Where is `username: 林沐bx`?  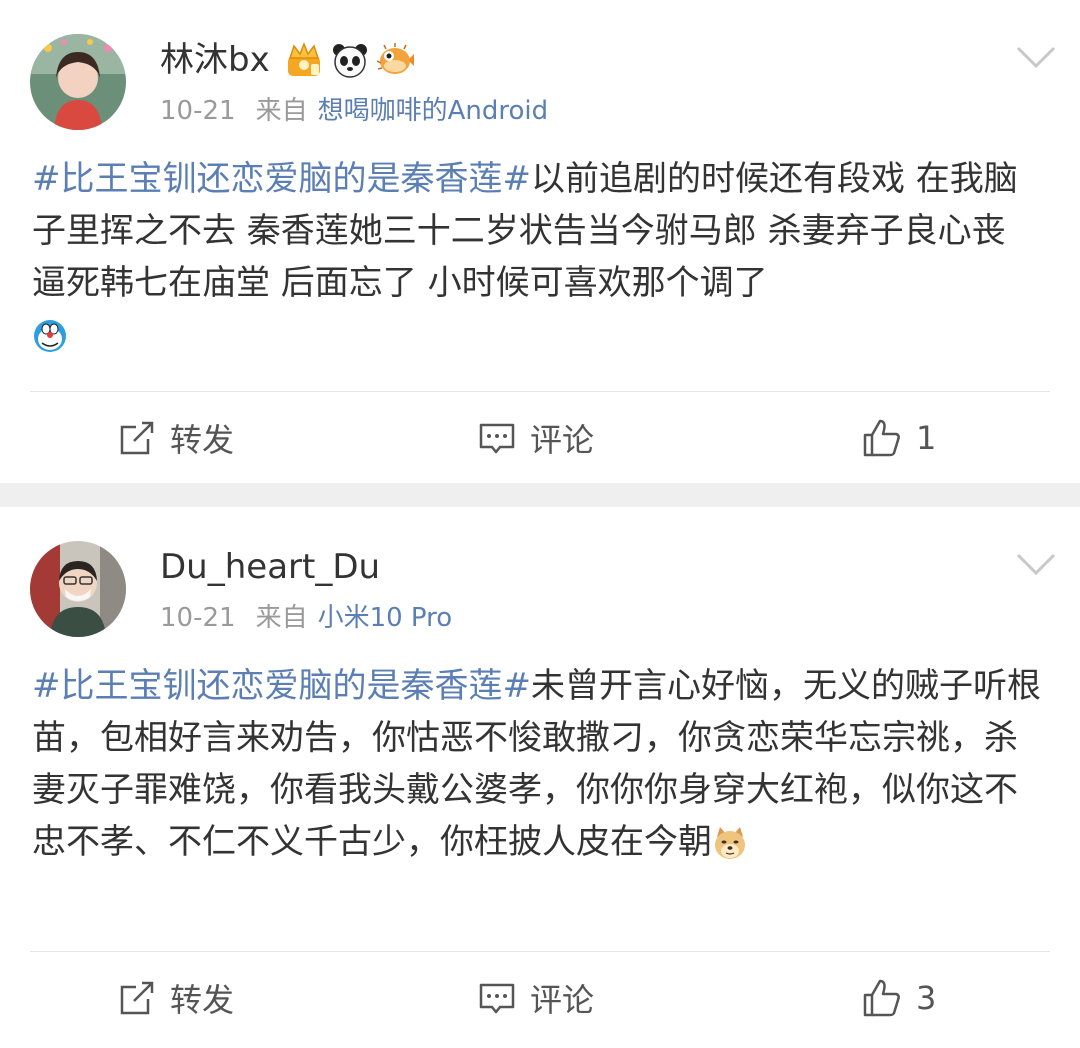
username: 林沐bx is located at coordinates (215, 60).